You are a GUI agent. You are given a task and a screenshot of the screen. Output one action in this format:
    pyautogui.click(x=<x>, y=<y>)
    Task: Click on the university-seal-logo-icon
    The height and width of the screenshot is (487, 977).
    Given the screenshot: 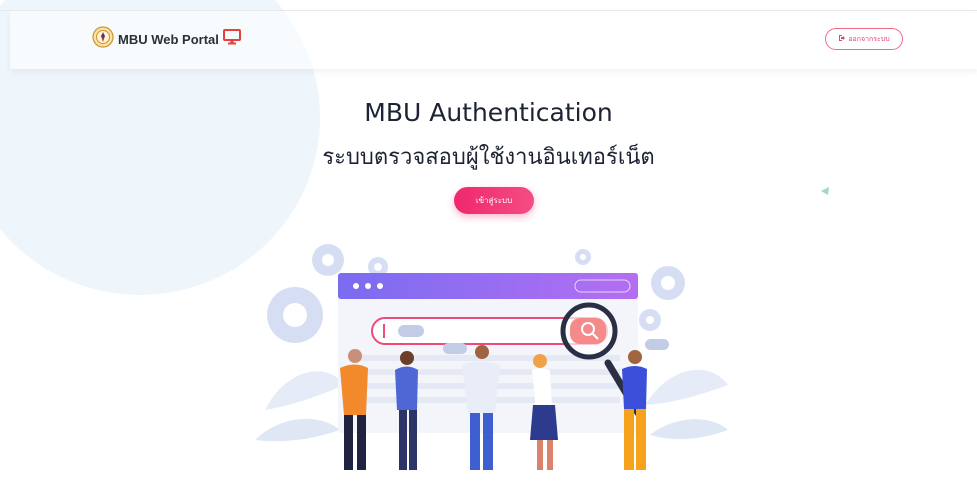 What is the action you would take?
    pyautogui.click(x=103, y=39)
    